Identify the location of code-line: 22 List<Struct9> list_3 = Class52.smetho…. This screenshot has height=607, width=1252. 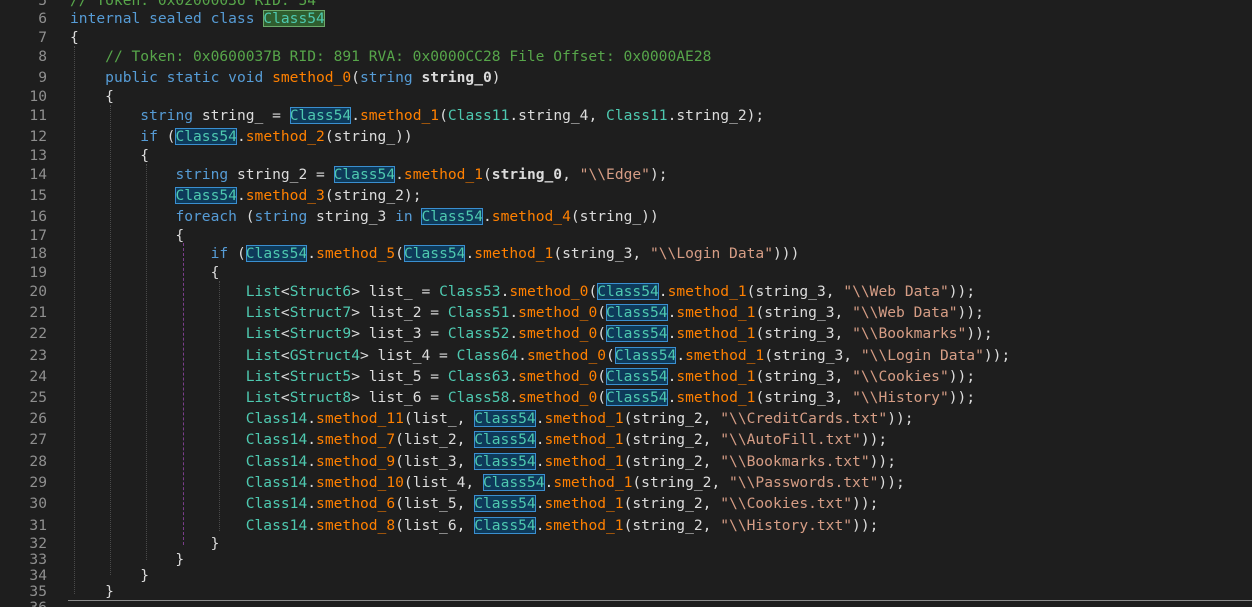
(626, 333).